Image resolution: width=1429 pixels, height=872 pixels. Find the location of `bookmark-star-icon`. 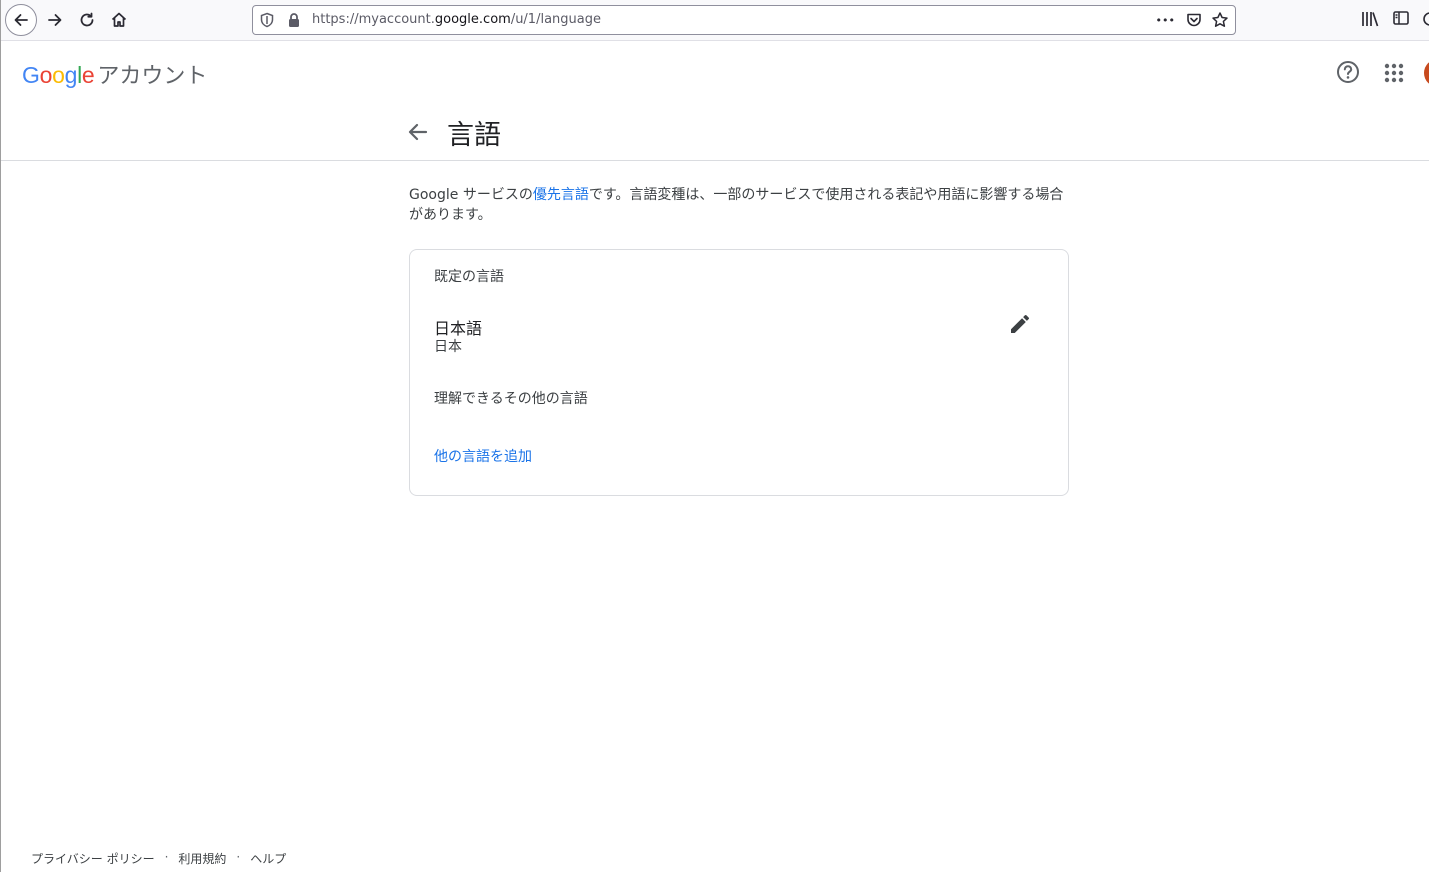

bookmark-star-icon is located at coordinates (1220, 20).